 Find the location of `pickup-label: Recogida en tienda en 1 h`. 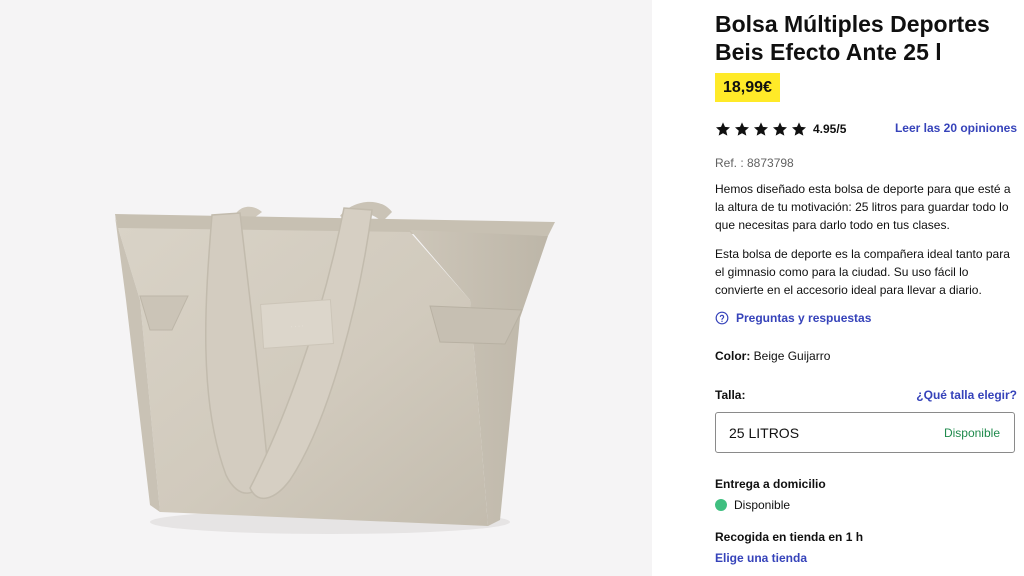

pickup-label: Recogida en tienda en 1 h is located at coordinates (789, 537).